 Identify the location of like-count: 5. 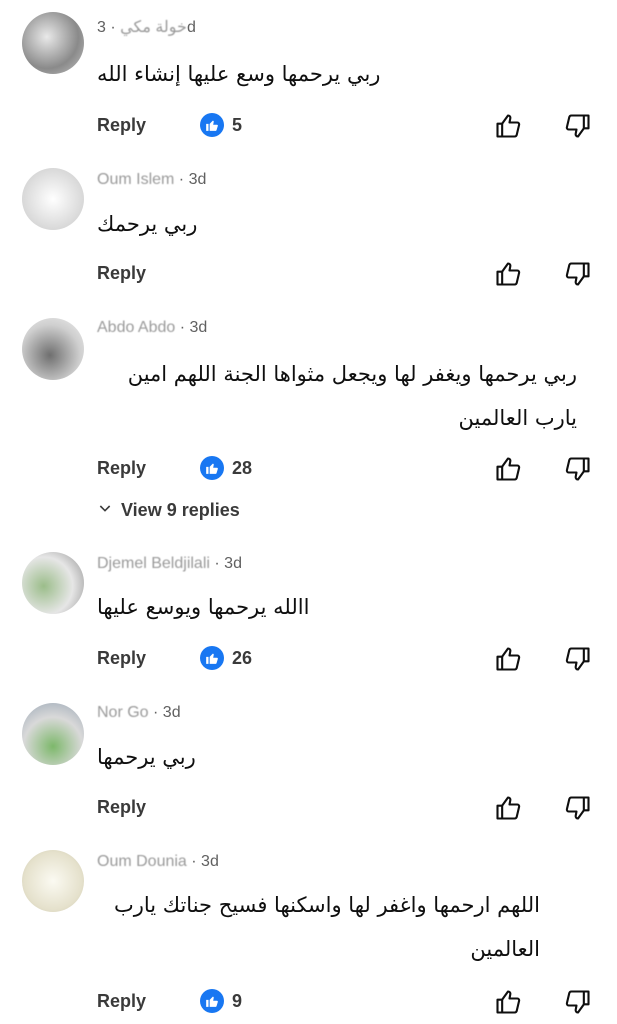
(221, 125).